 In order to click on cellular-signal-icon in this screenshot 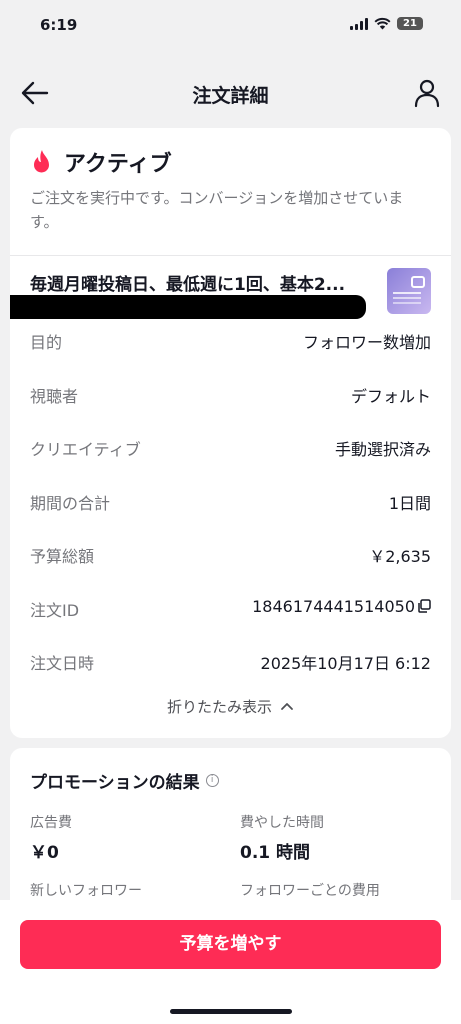, I will do `click(359, 23)`.